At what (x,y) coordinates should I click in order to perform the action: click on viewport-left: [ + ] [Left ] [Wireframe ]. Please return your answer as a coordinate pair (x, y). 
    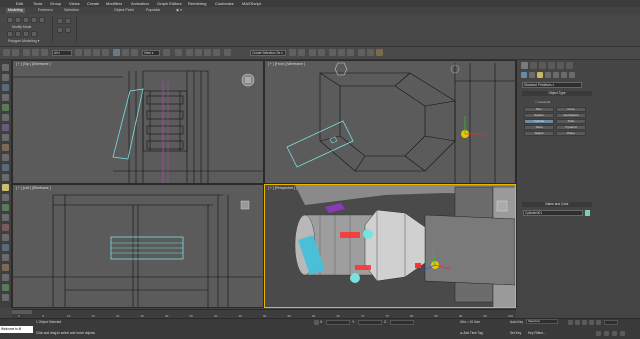
    Looking at the image, I should click on (138, 246).